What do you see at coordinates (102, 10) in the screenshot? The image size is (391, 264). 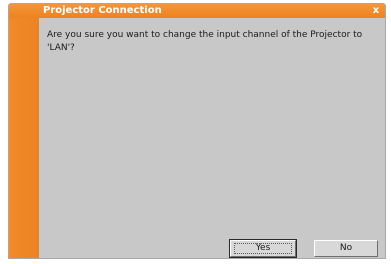 I see `dialog-title: Projector Connection` at bounding box center [102, 10].